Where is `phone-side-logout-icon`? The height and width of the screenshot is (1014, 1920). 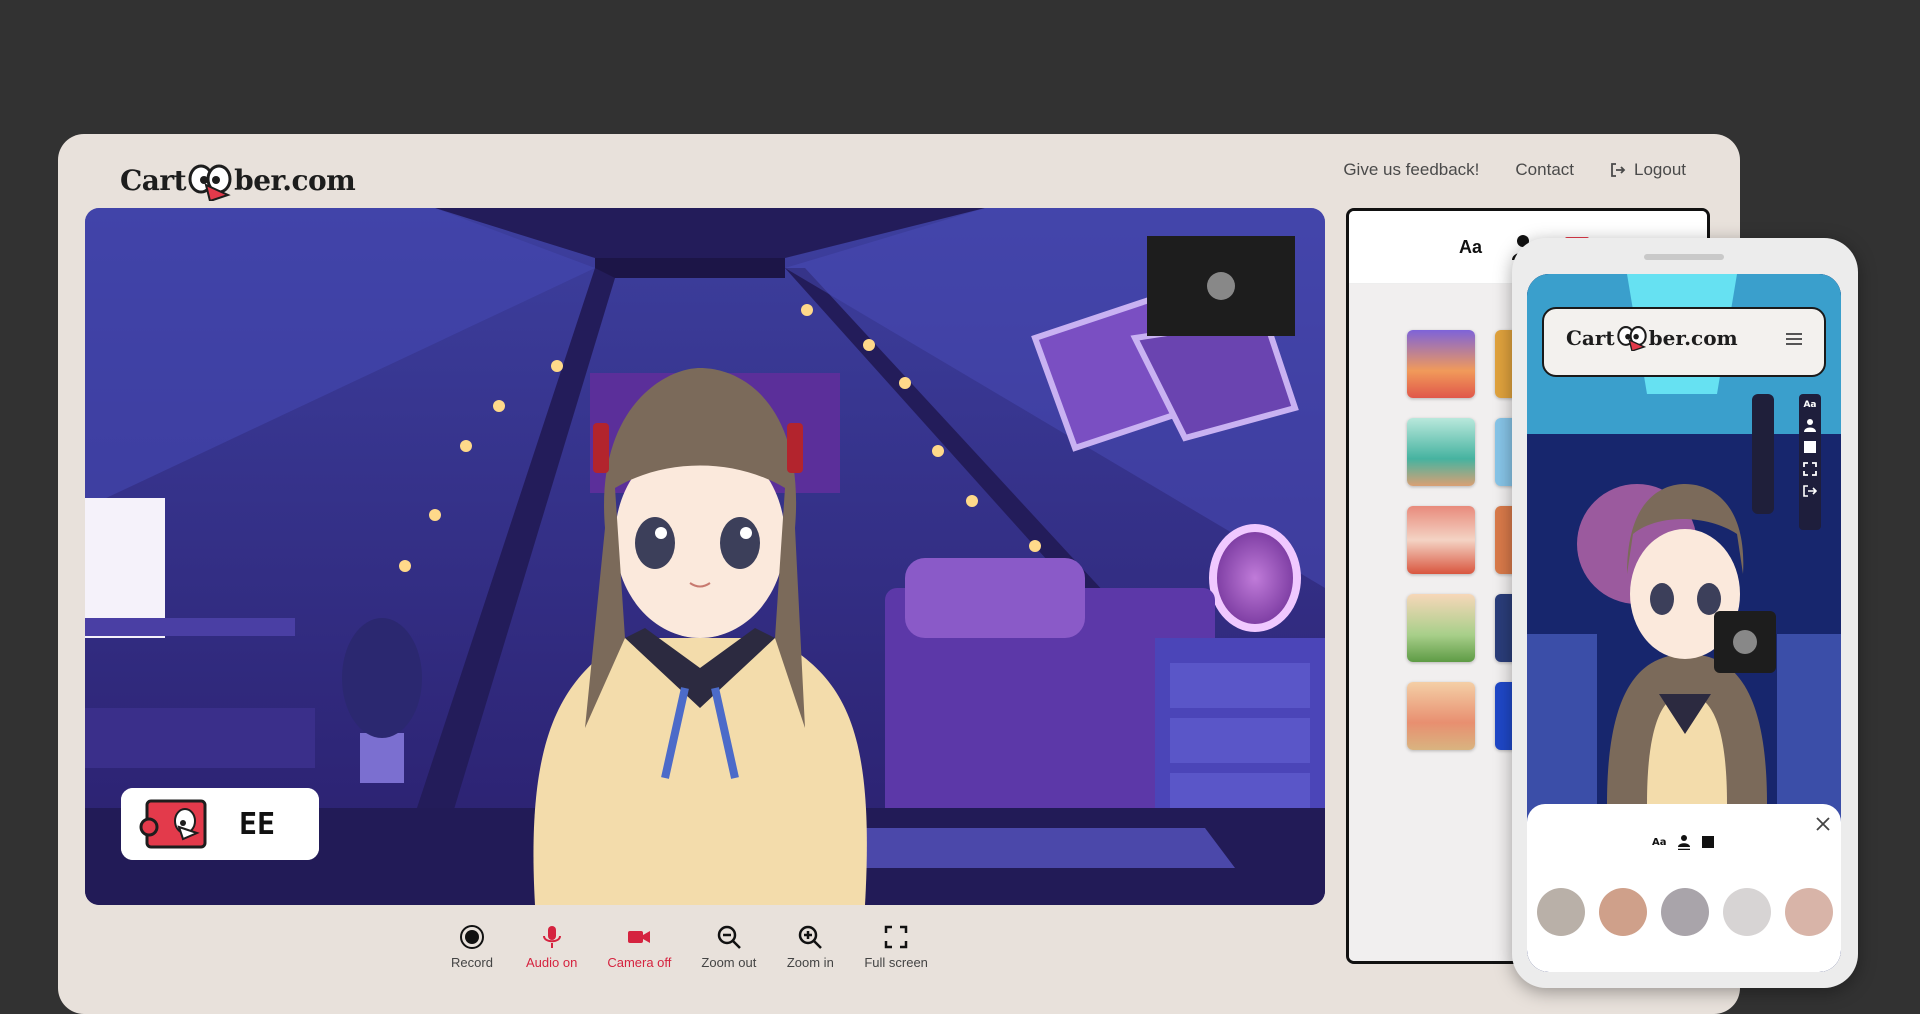
phone-side-logout-icon is located at coordinates (1810, 491).